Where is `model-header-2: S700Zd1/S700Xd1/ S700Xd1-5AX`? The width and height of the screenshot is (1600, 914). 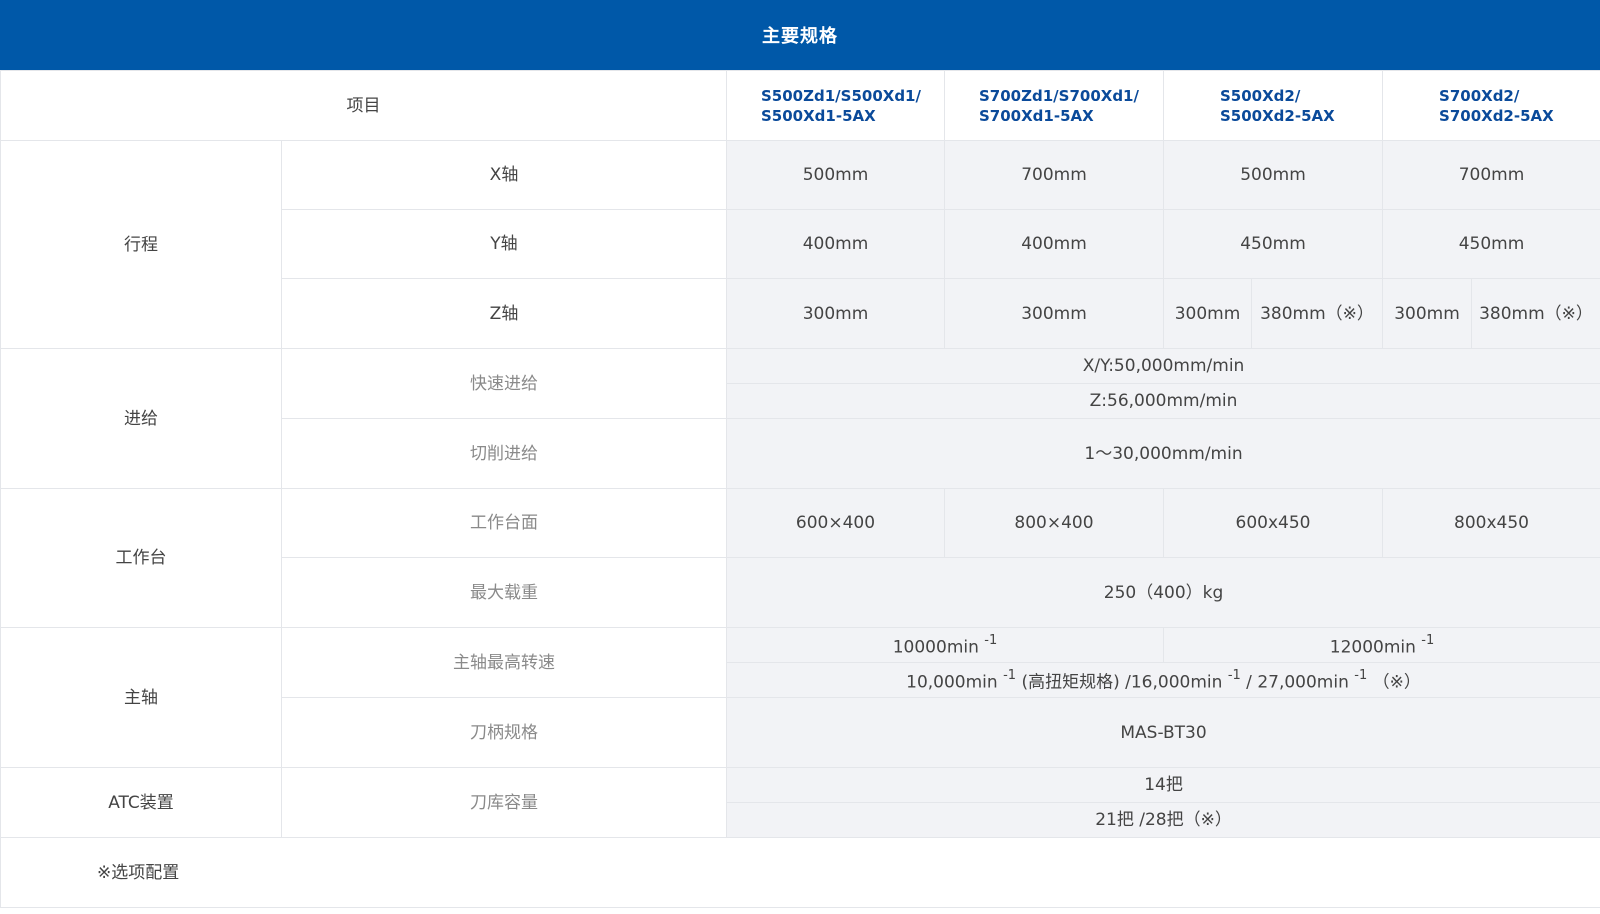 model-header-2: S700Zd1/S700Xd1/ S700Xd1-5AX is located at coordinates (1054, 105).